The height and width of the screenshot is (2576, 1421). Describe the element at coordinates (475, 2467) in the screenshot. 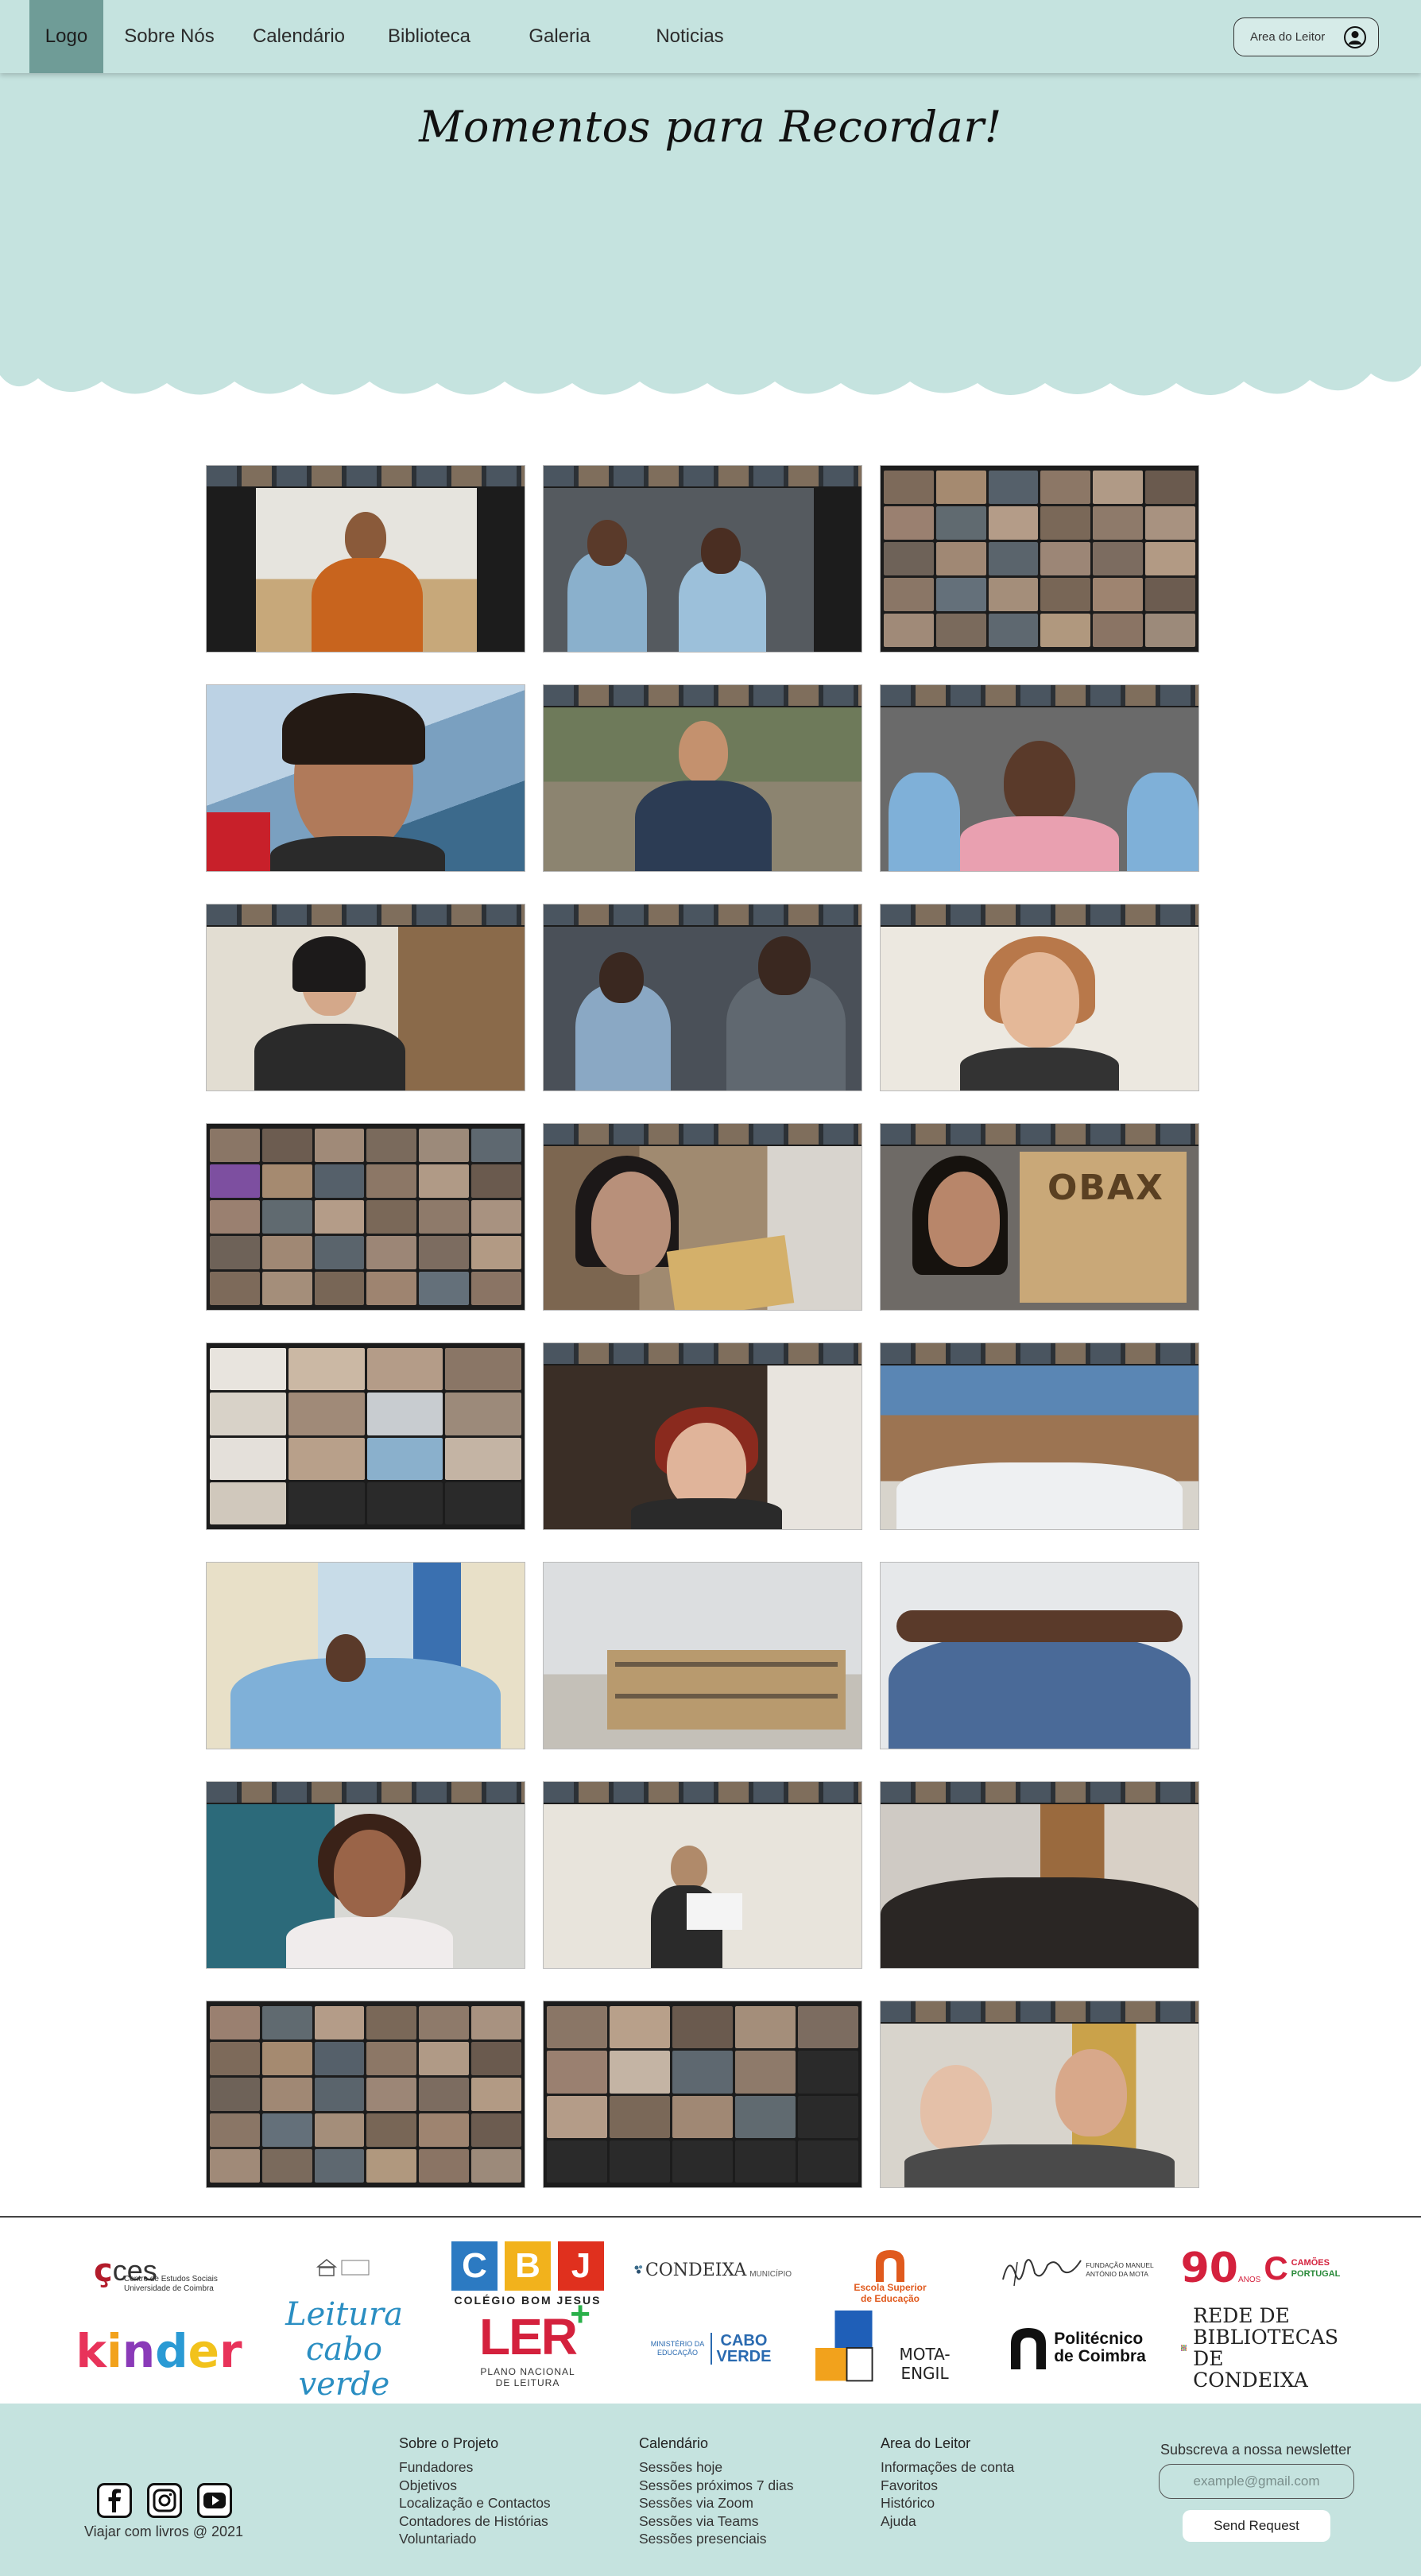

I see `footer-link: Fundadores` at that location.